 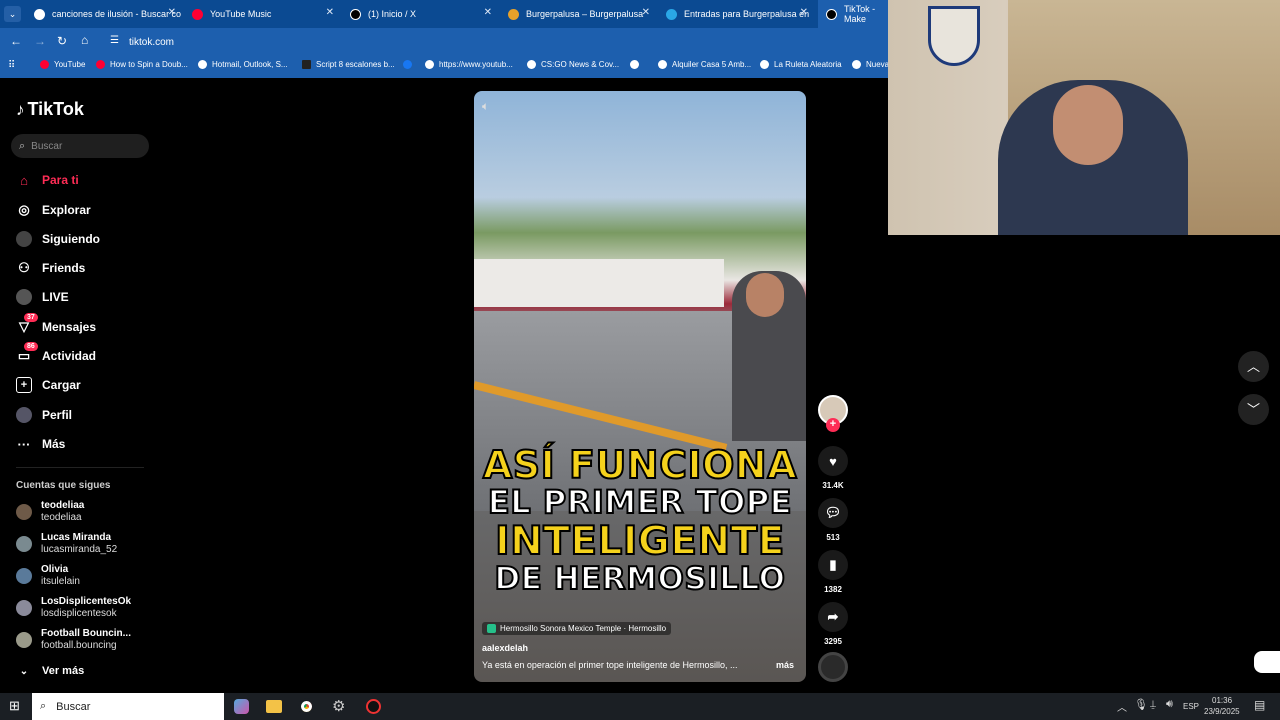 I want to click on file-explorer-icon, so click(x=274, y=706).